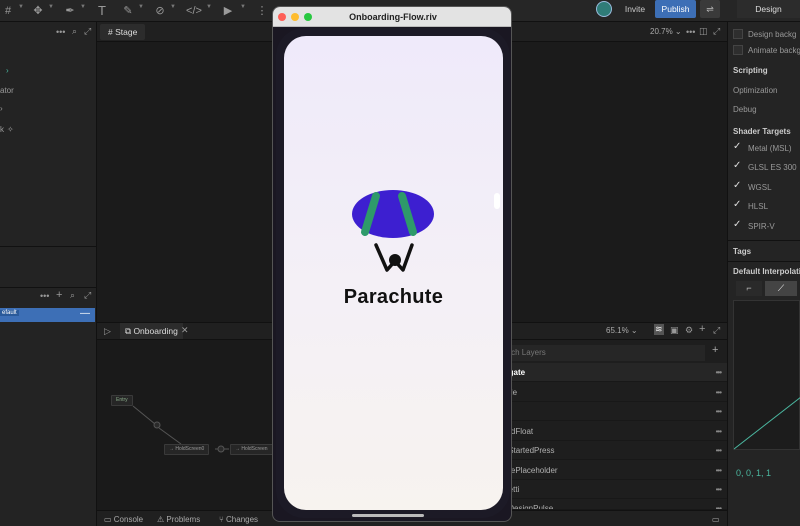 This screenshot has height=526, width=800. What do you see at coordinates (185, 330) in the screenshot?
I see `close-icon: ✕` at bounding box center [185, 330].